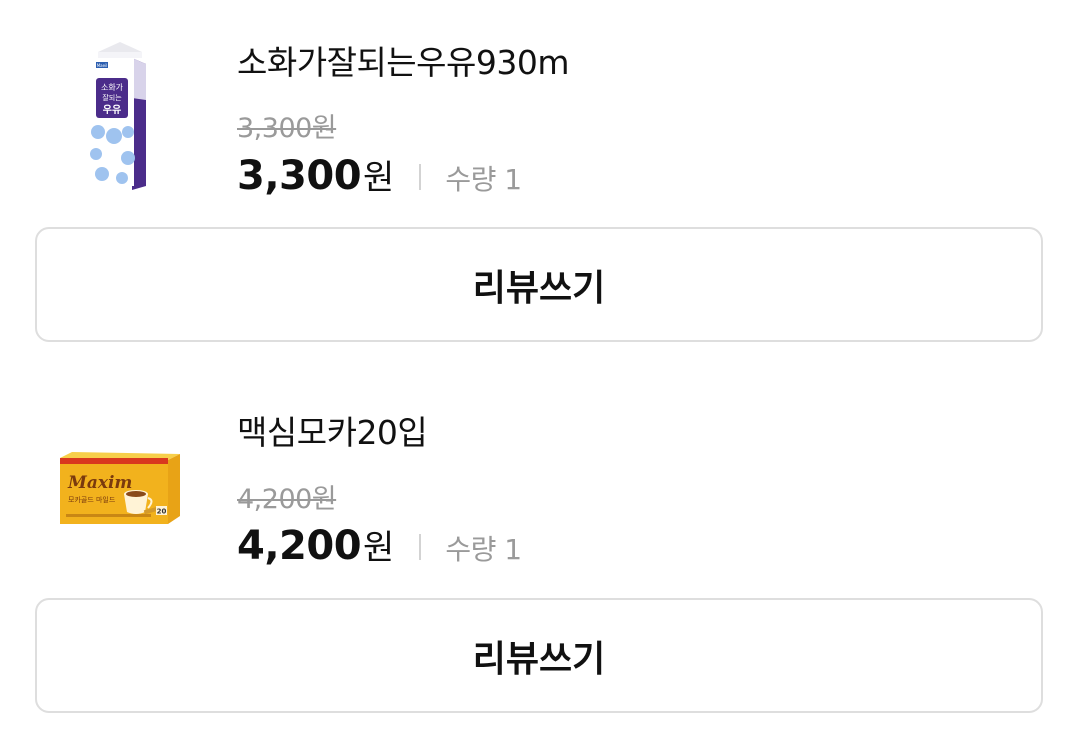  I want to click on pack-count: 20, so click(162, 512).